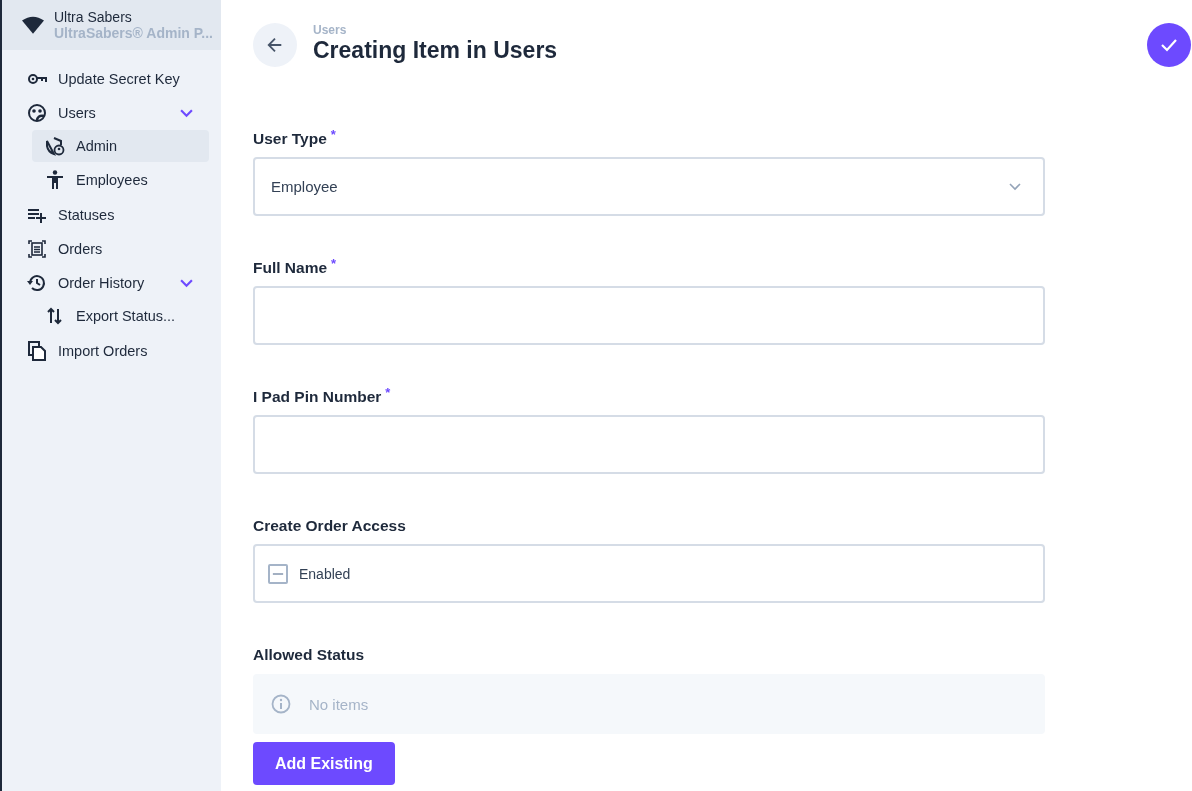  I want to click on add-existing-button: Add Existing, so click(324, 763).